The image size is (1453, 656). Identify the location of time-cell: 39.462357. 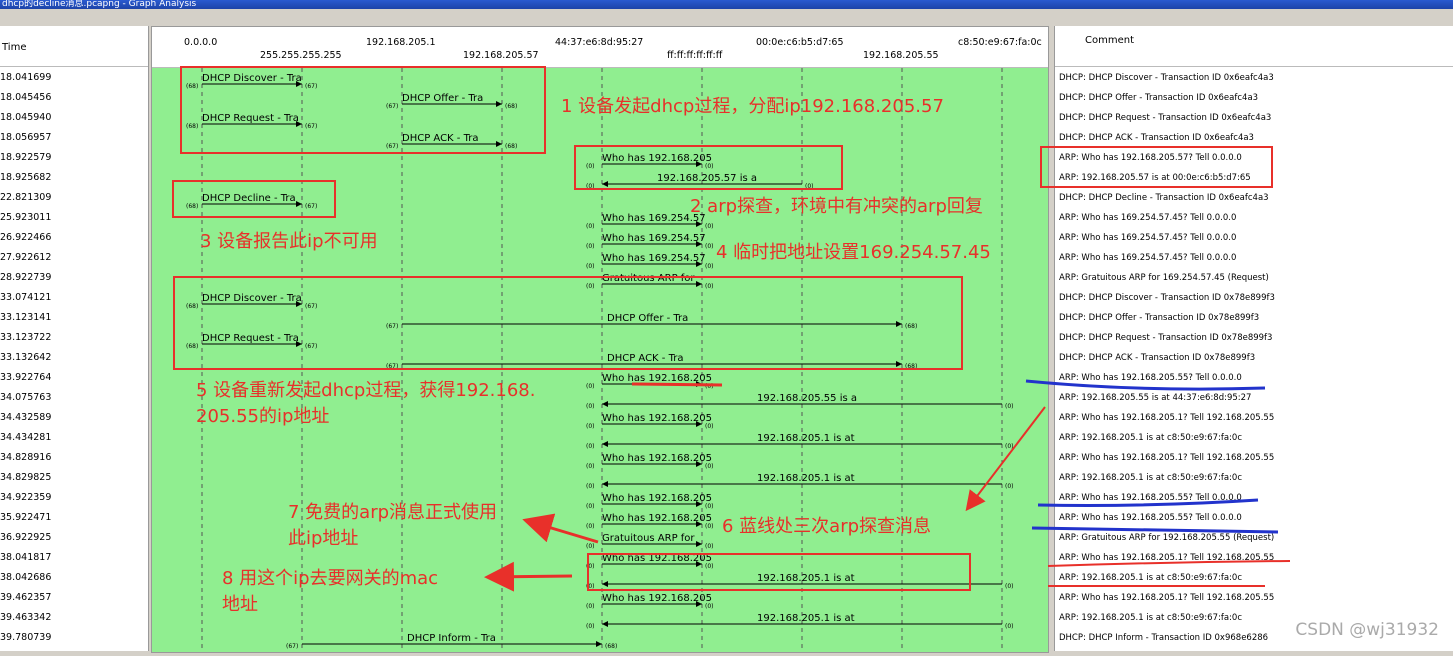
(25, 598).